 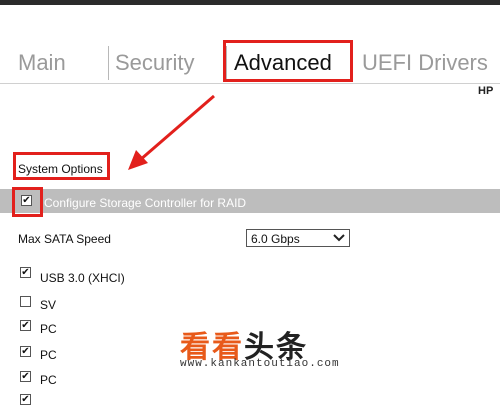 What do you see at coordinates (280, 347) in the screenshot?
I see `watermark: 看看头条 www.kankantoutiao.com` at bounding box center [280, 347].